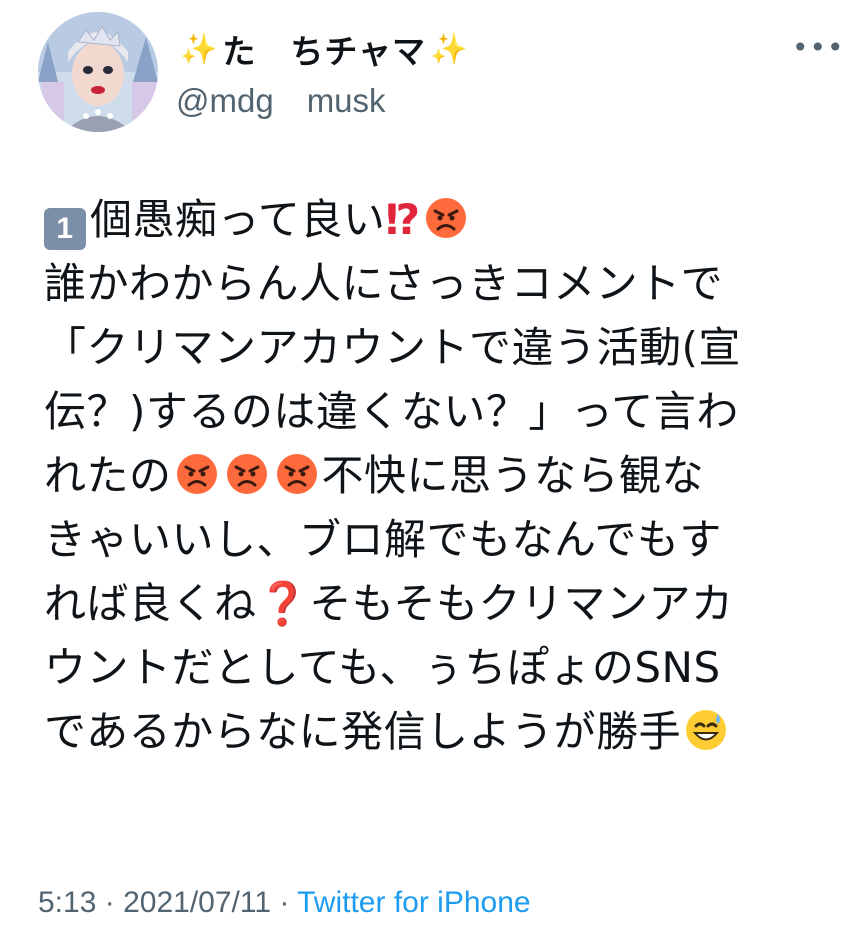 The height and width of the screenshot is (940, 847). Describe the element at coordinates (389, 603) in the screenshot. I see `tweet-line: れば良くね❓そもそもクリマンアカ` at that location.